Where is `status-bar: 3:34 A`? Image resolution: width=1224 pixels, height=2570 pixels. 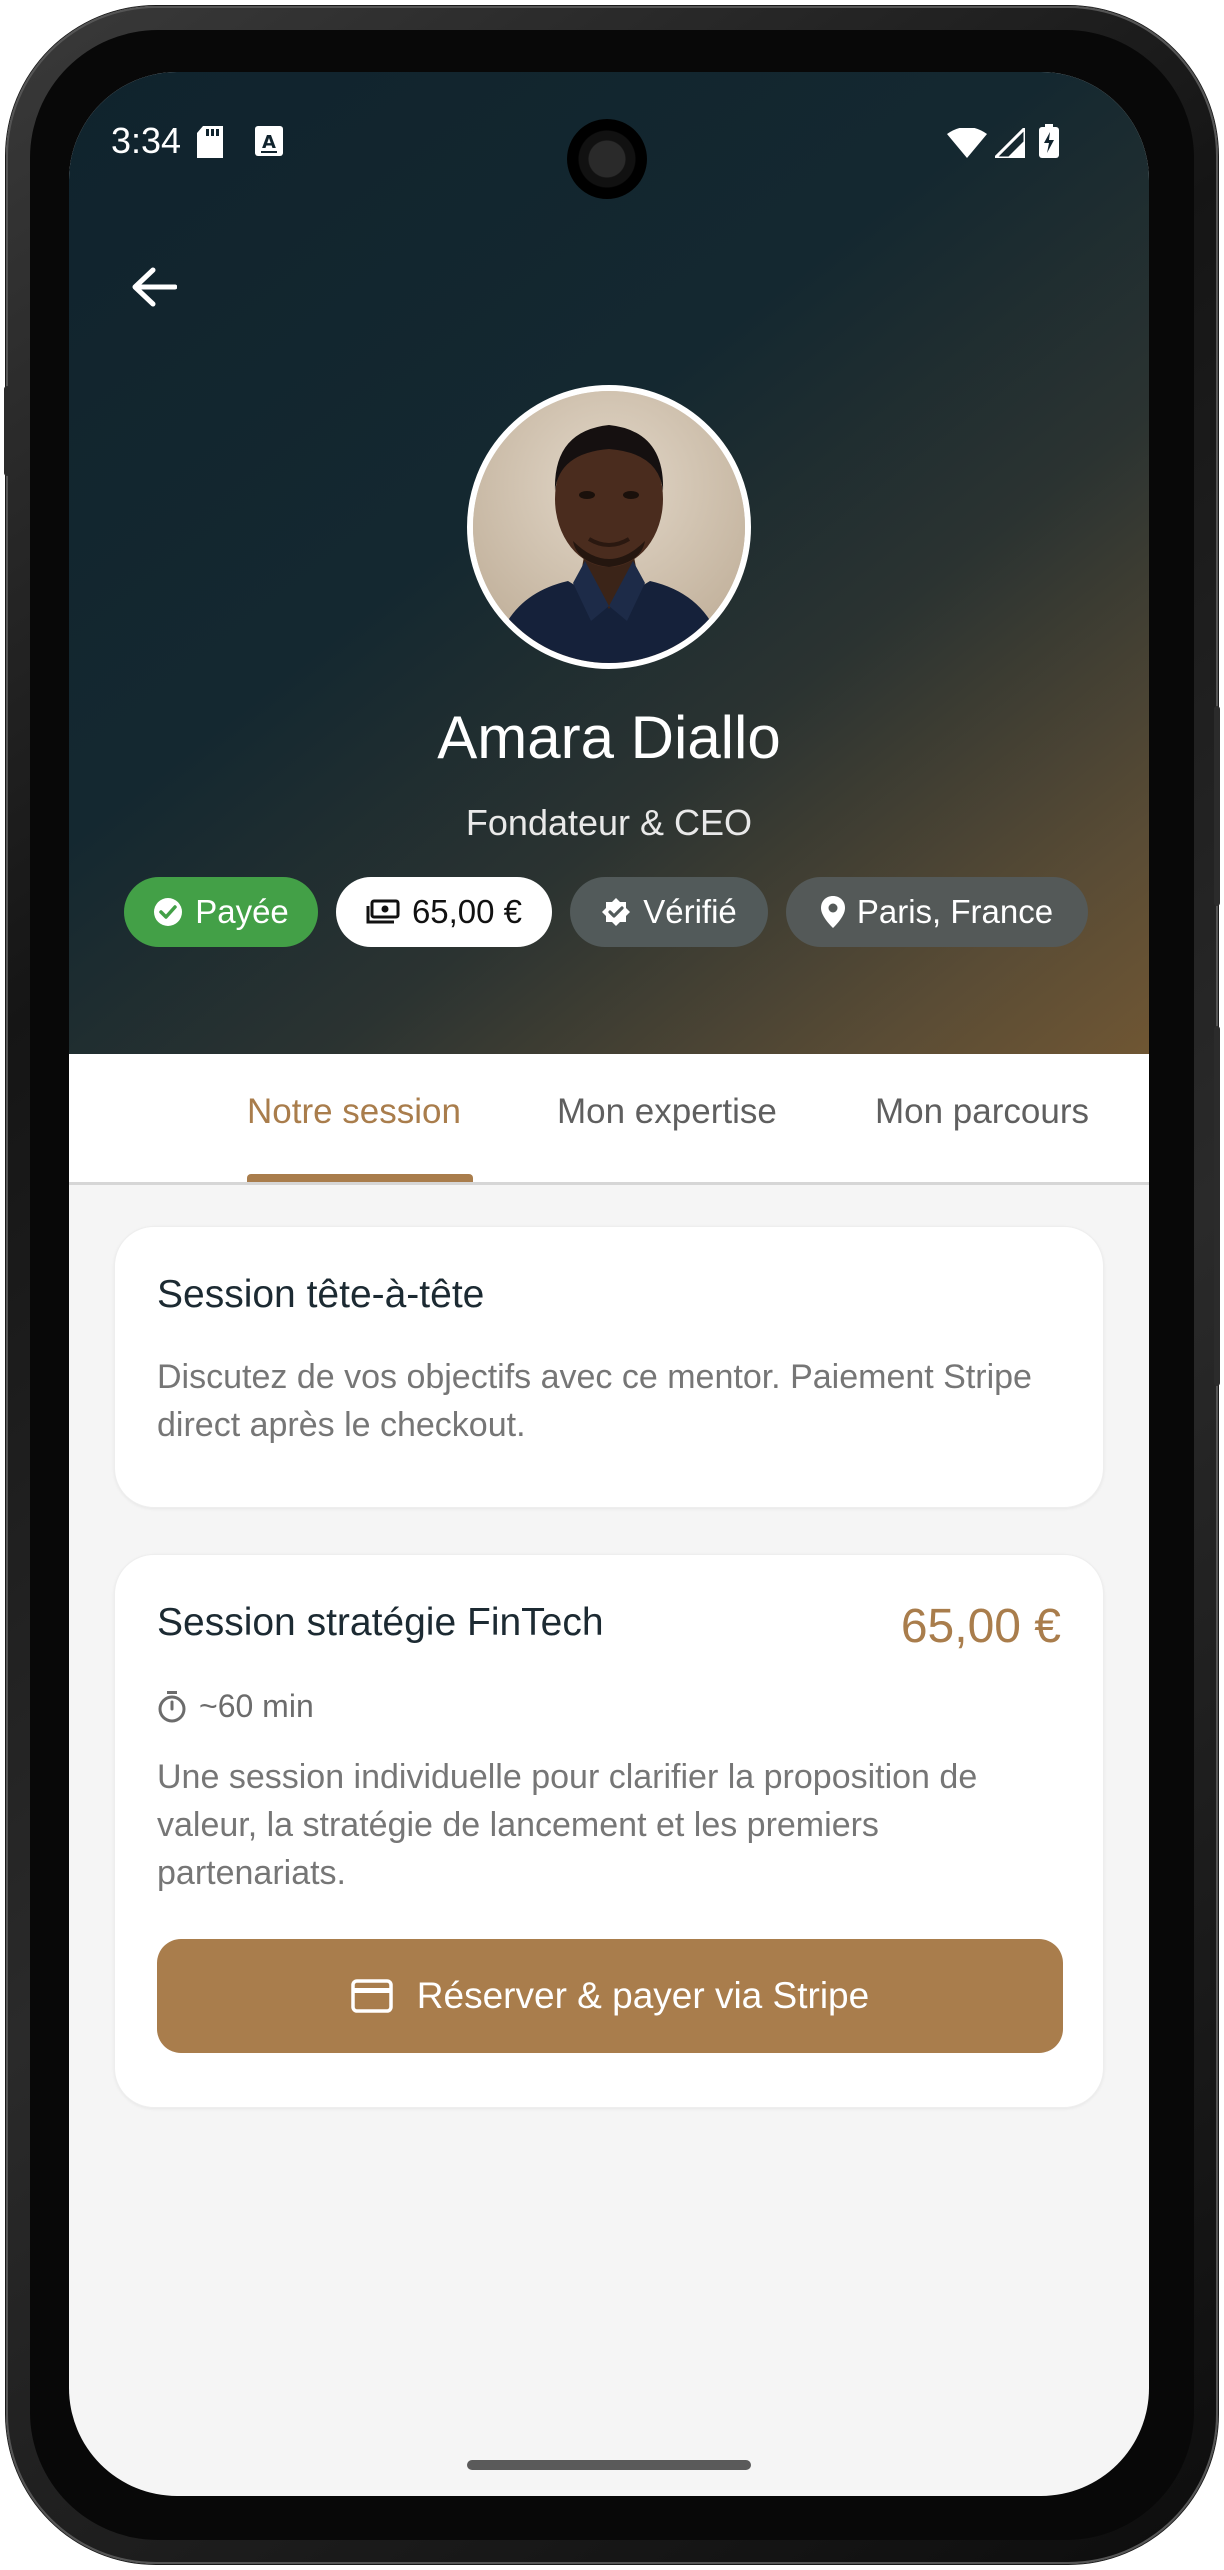
status-bar: 3:34 A is located at coordinates (609, 135).